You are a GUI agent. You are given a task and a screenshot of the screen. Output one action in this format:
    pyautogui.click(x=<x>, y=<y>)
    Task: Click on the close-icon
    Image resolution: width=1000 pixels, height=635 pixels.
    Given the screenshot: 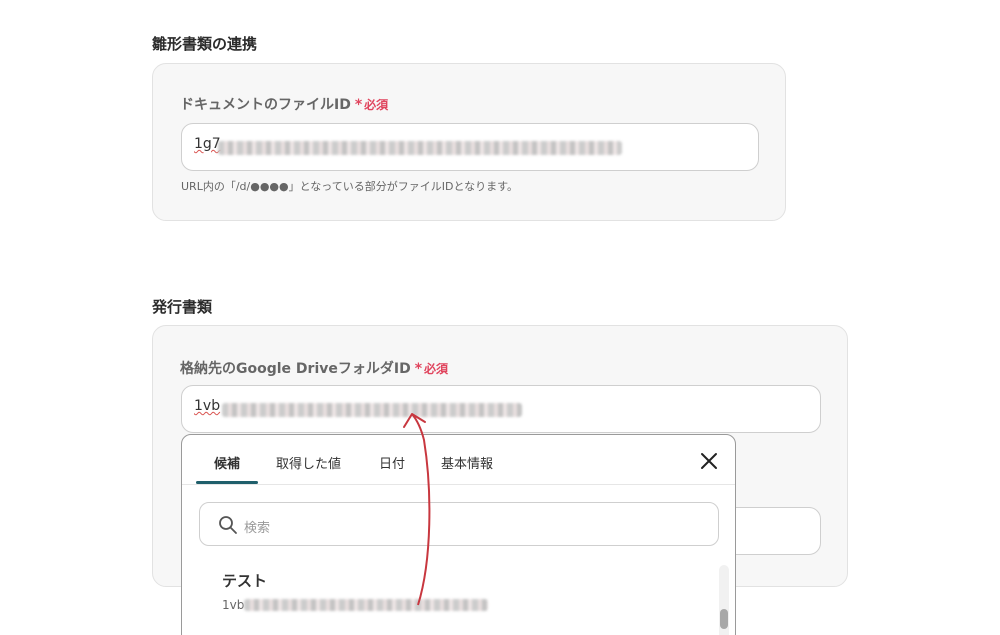 What is the action you would take?
    pyautogui.click(x=709, y=461)
    